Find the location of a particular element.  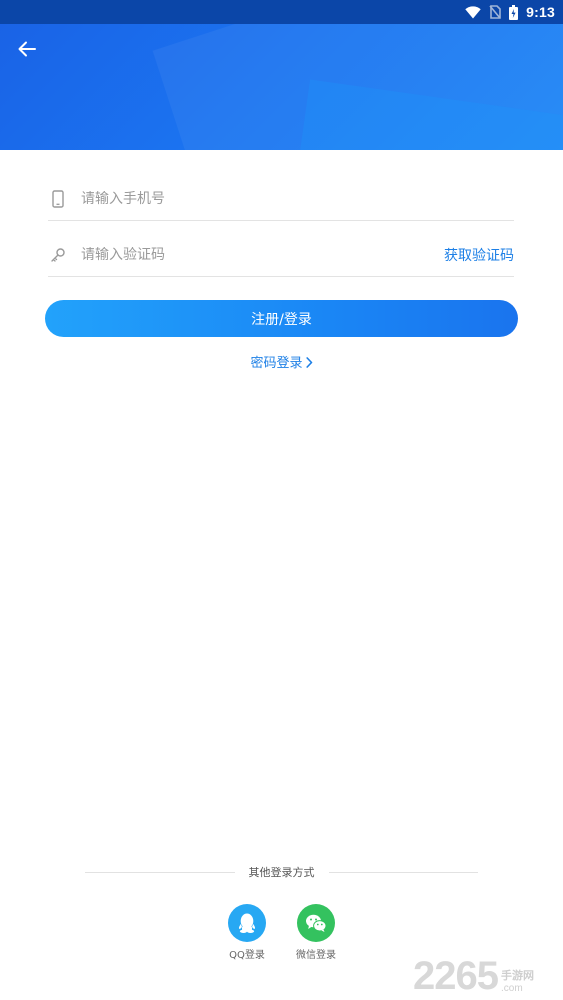

register-login-button: 注册/登录 is located at coordinates (281, 318).